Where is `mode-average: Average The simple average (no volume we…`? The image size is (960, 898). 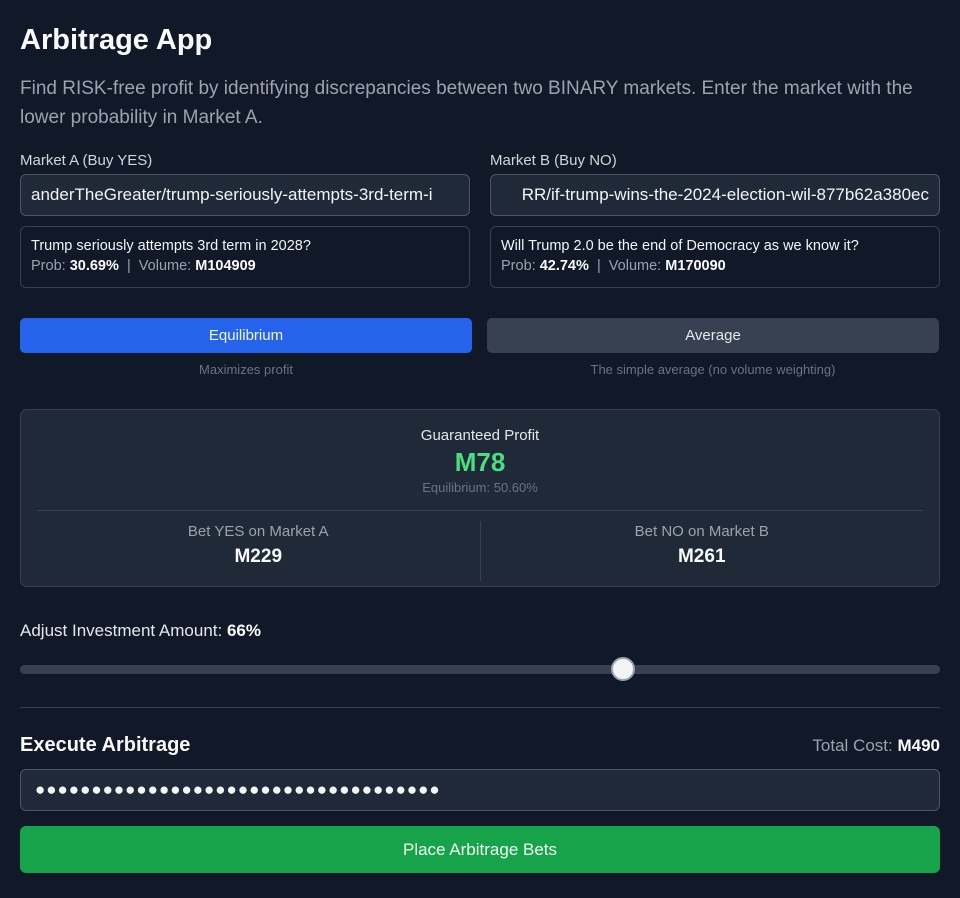
mode-average: Average The simple average (no volume we… is located at coordinates (713, 347).